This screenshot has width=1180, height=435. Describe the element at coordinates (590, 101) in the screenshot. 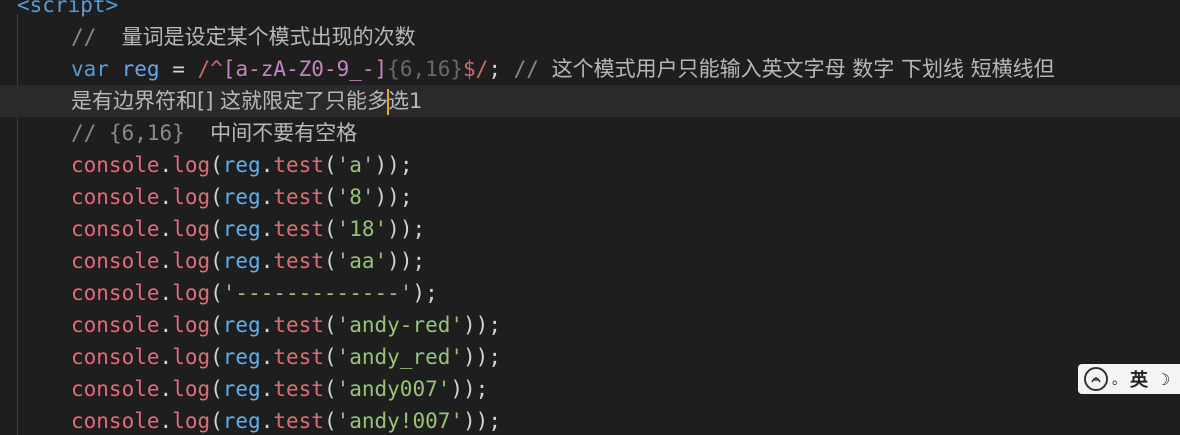

I see `code-line-current: 是有边界符和[] 这就限定了只能多选1` at that location.